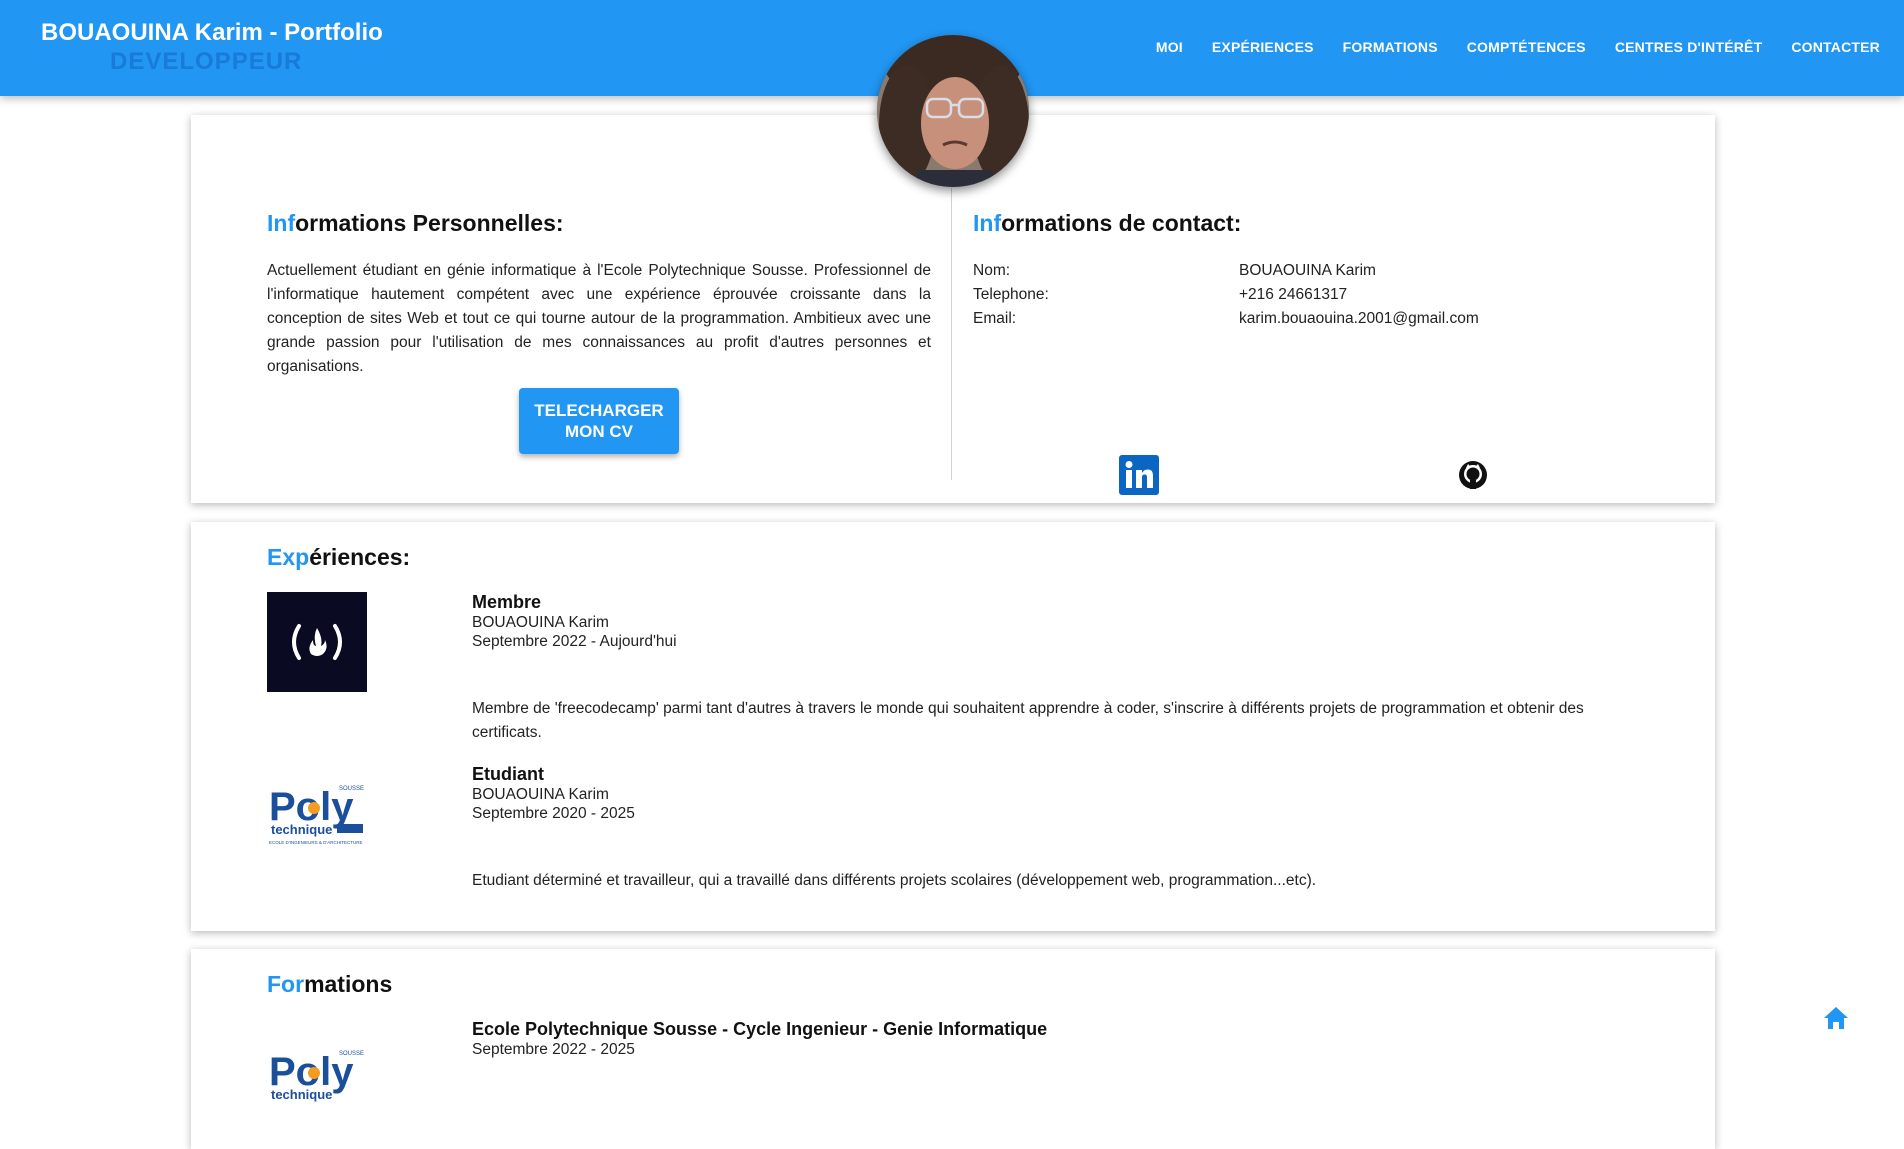  Describe the element at coordinates (507, 602) in the screenshot. I see `experience-role: Membre` at that location.